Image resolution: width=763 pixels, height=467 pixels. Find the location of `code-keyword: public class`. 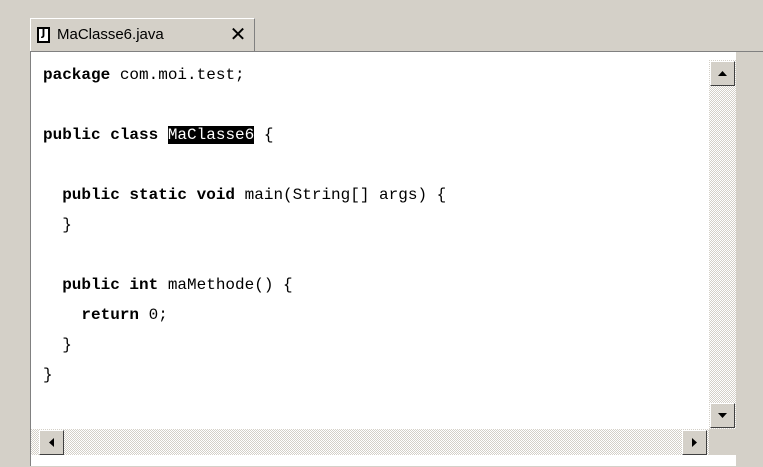

code-keyword: public class is located at coordinates (101, 135).